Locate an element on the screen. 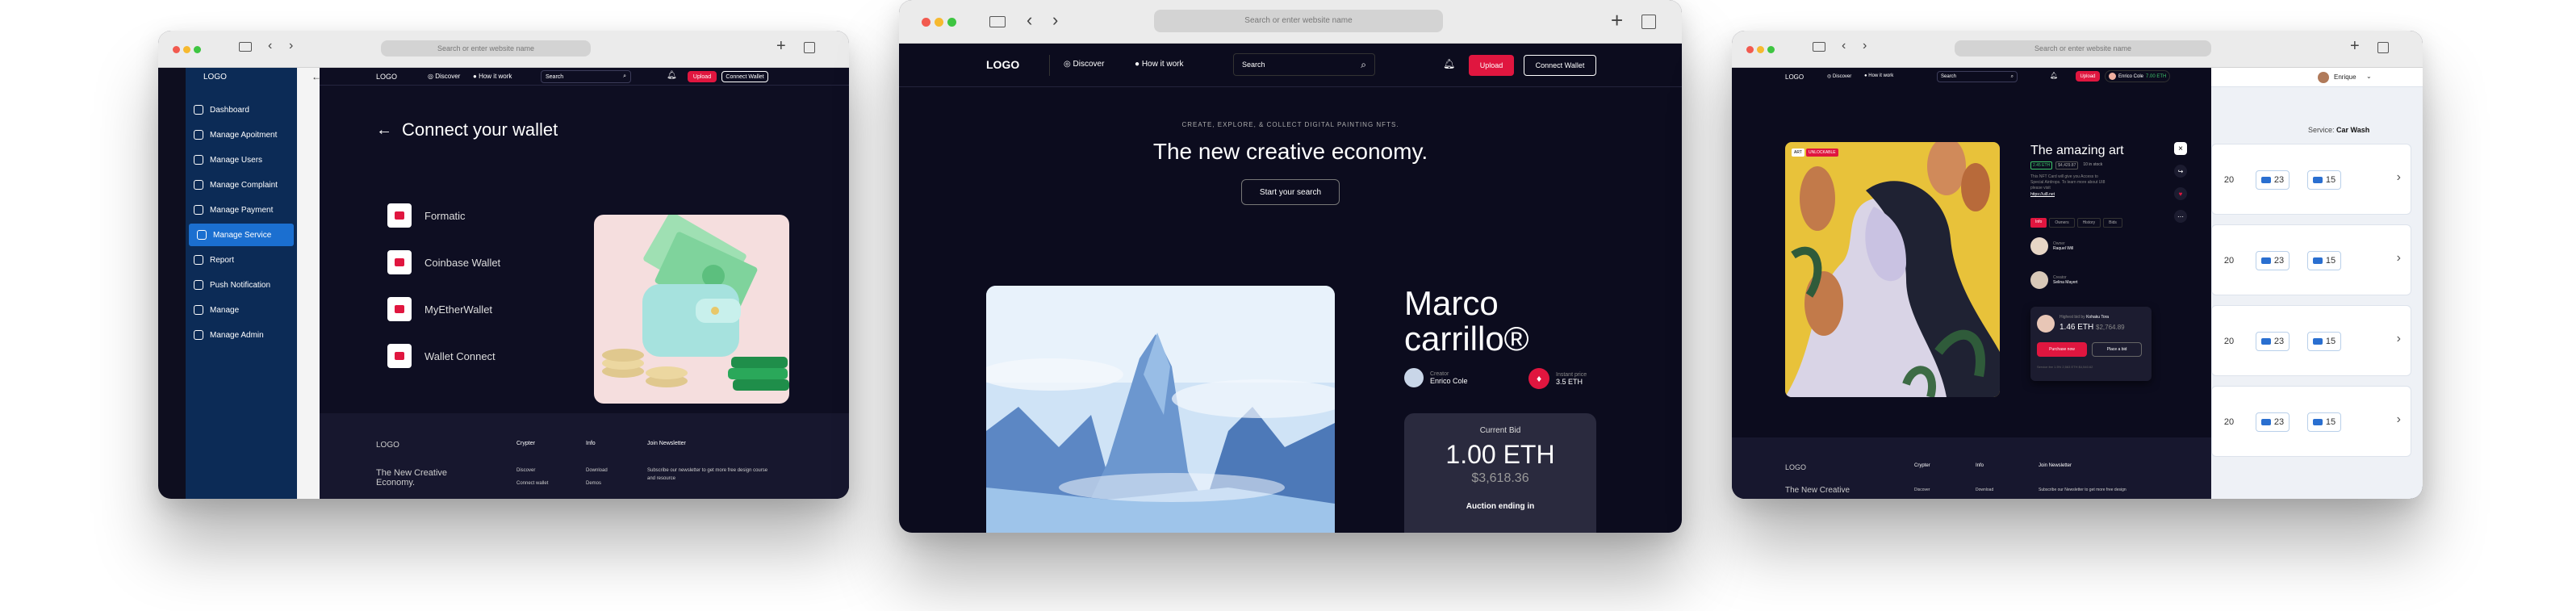  sidebar-item-report: Report is located at coordinates (241, 260).